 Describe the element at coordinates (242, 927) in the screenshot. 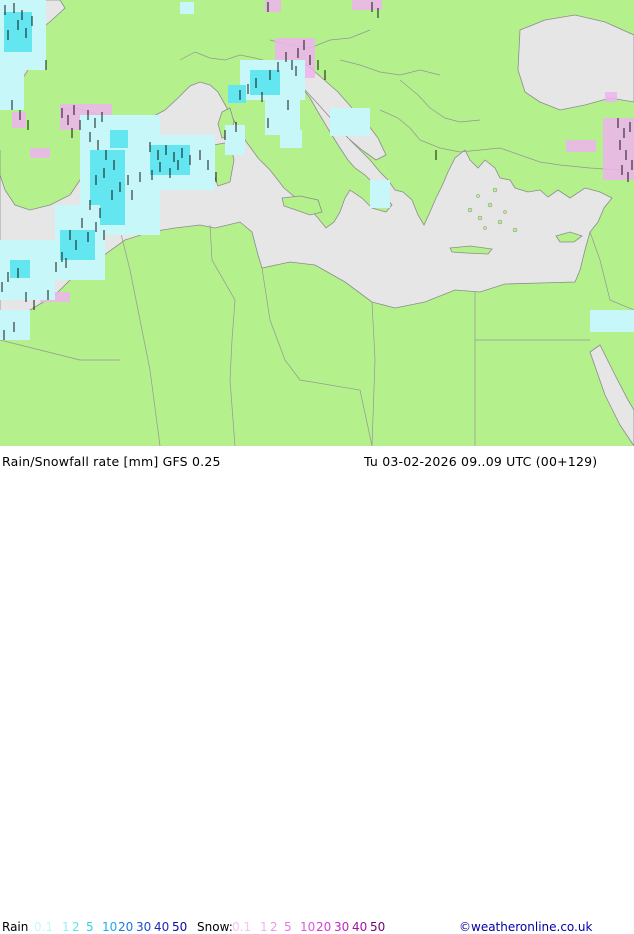

I see `snow-legend-value: 0.1` at that location.